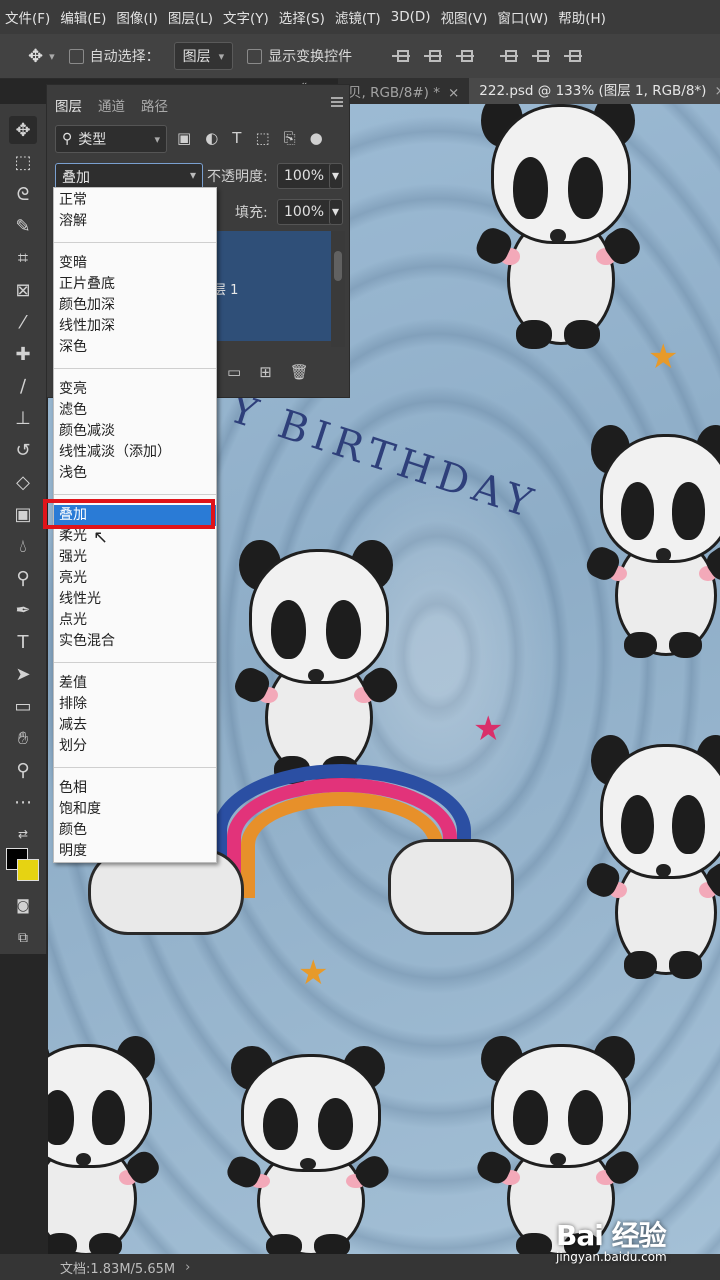 The width and height of the screenshot is (720, 1280). I want to click on quick-mask-icon: ◙, so click(23, 906).